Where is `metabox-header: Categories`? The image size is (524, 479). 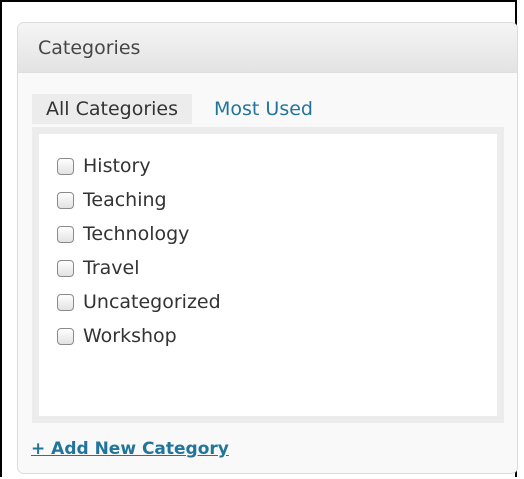
metabox-header: Categories is located at coordinates (267, 48).